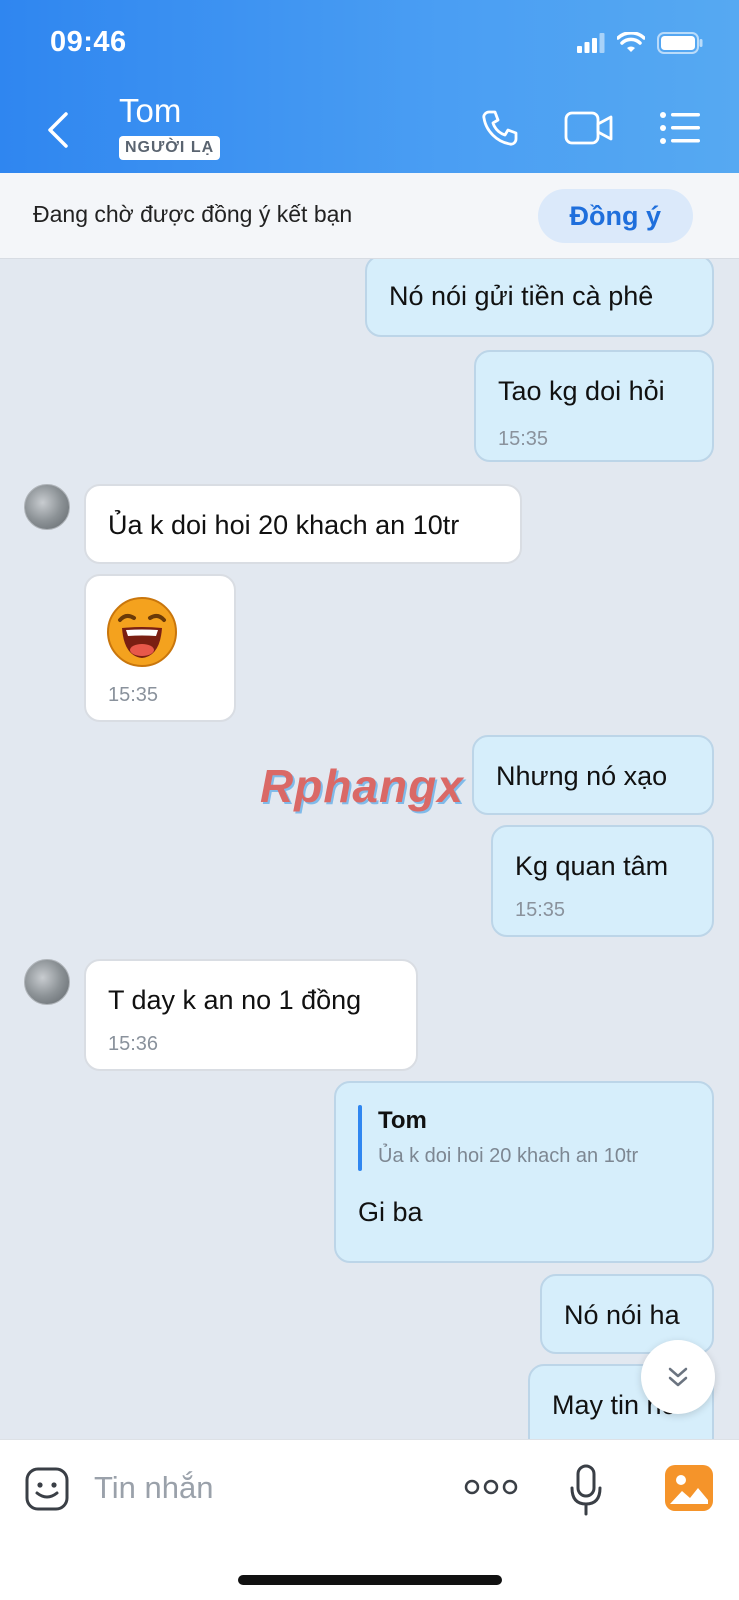 The height and width of the screenshot is (1600, 739). I want to click on signal-icon, so click(591, 43).